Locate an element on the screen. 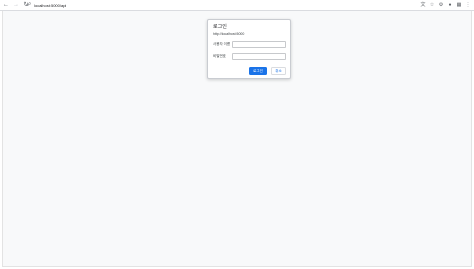 This screenshot has height=269, width=474. site-info-icon: ☍ is located at coordinates (28, 5).